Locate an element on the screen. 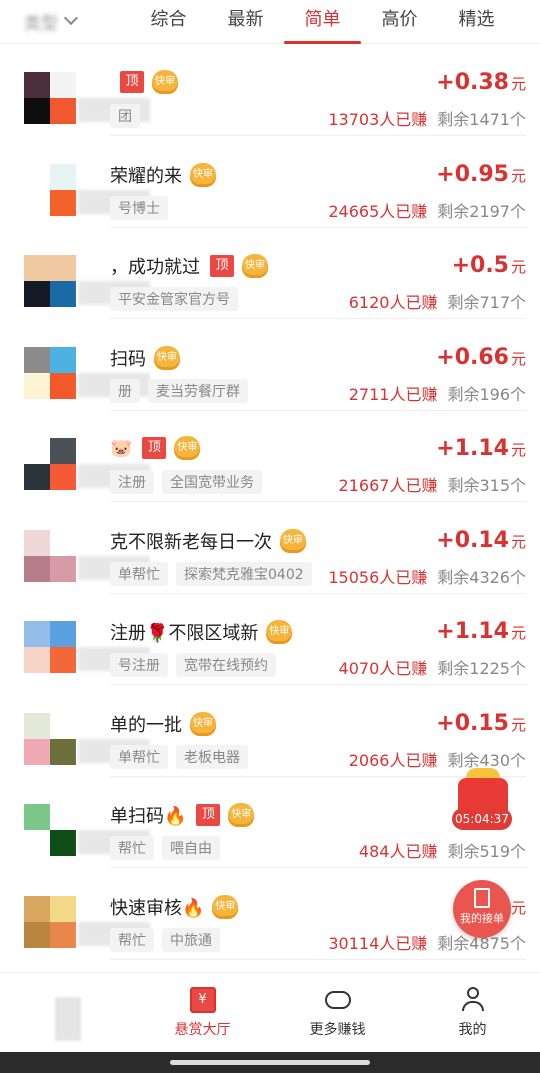  task-price-value: +0.15 is located at coordinates (472, 723).